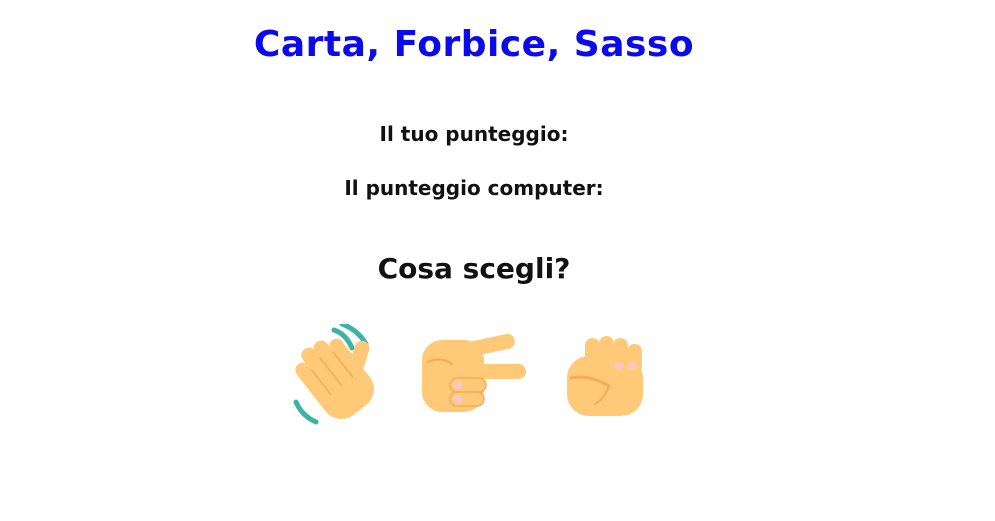  I want to click on horizontal-v-sign-hand-icon, so click(474, 373).